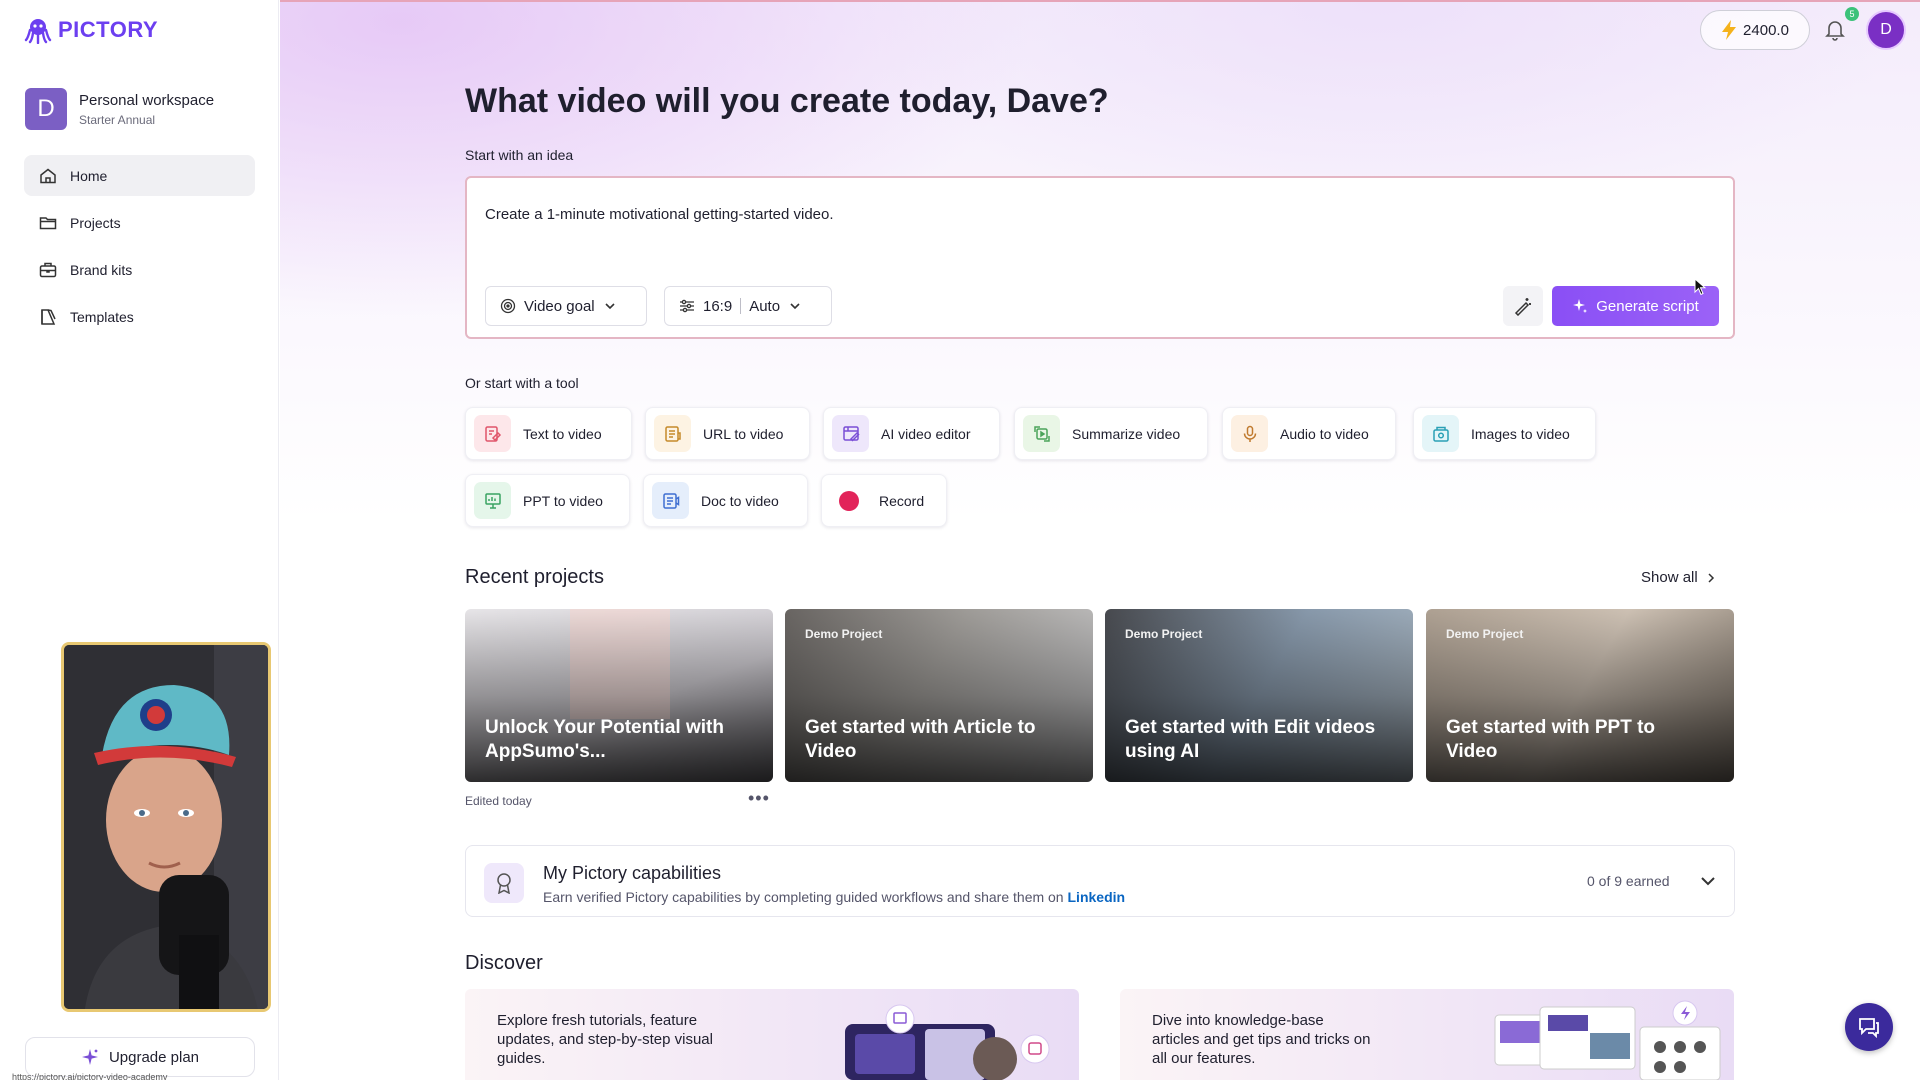 The width and height of the screenshot is (1920, 1080). What do you see at coordinates (1835, 30) in the screenshot?
I see `bell-icon` at bounding box center [1835, 30].